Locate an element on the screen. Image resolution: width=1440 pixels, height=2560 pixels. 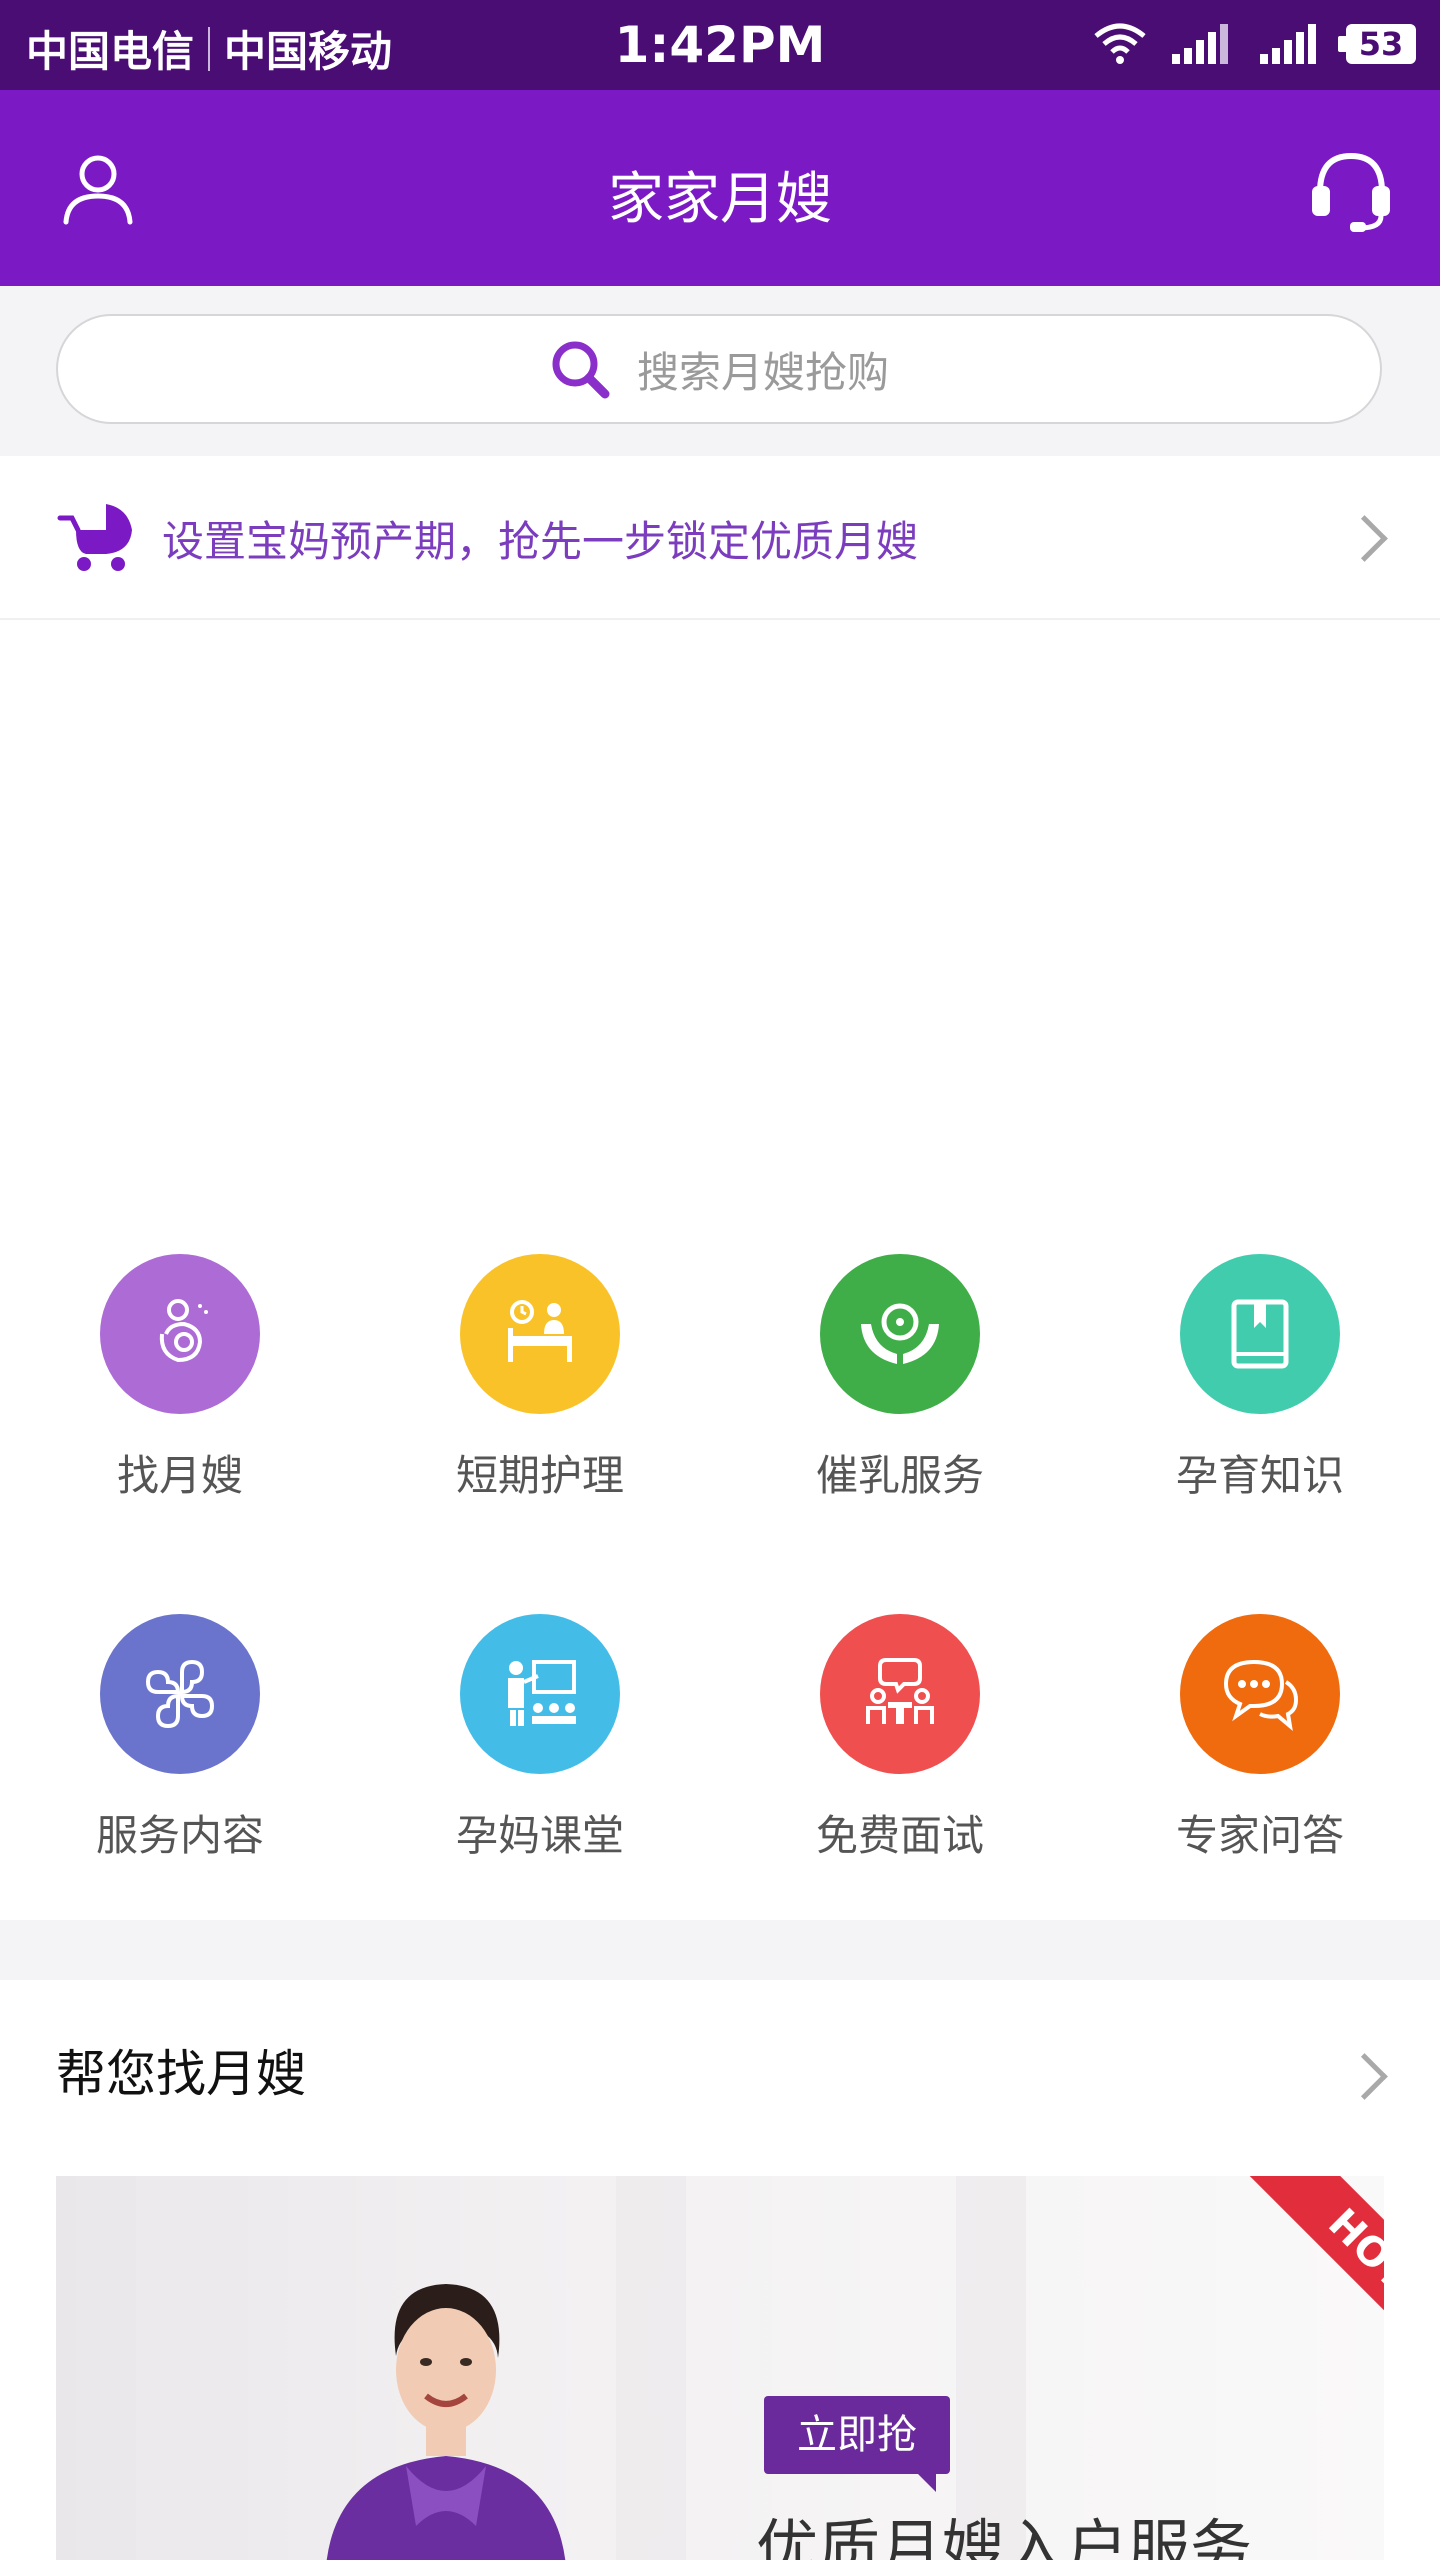
search-placeholder: 搜索月嫂抢购 is located at coordinates (762, 372).